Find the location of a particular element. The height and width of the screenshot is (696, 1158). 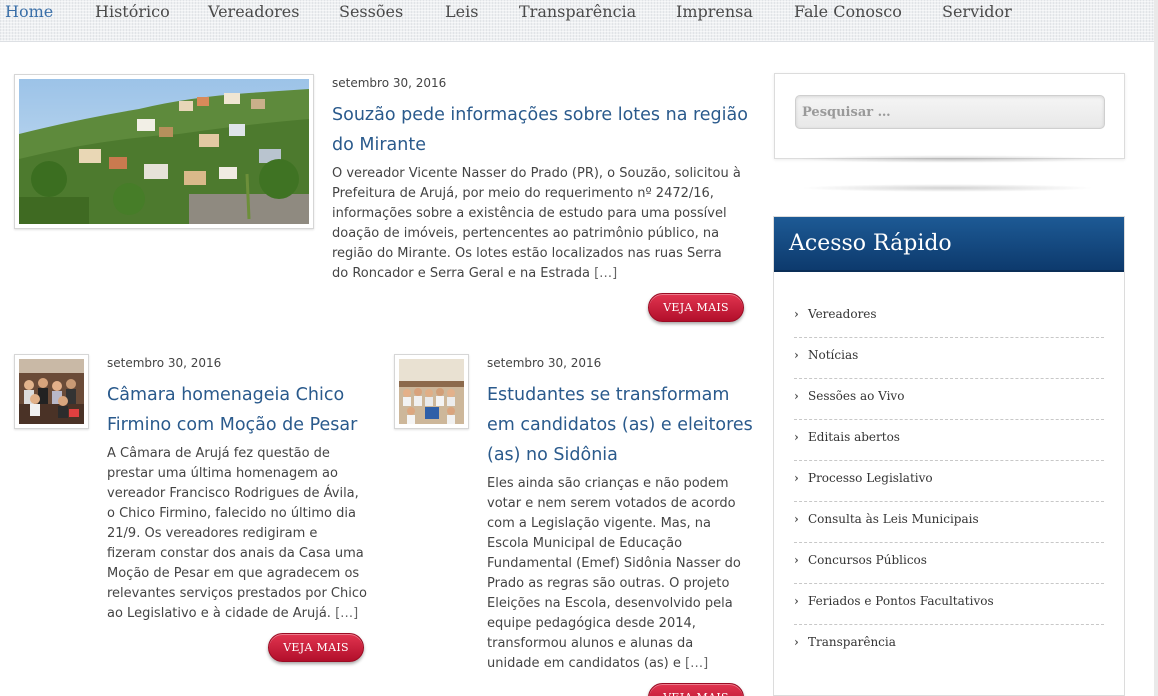

quick-link-label: Feriados e Pontos Facultativos is located at coordinates (901, 601).